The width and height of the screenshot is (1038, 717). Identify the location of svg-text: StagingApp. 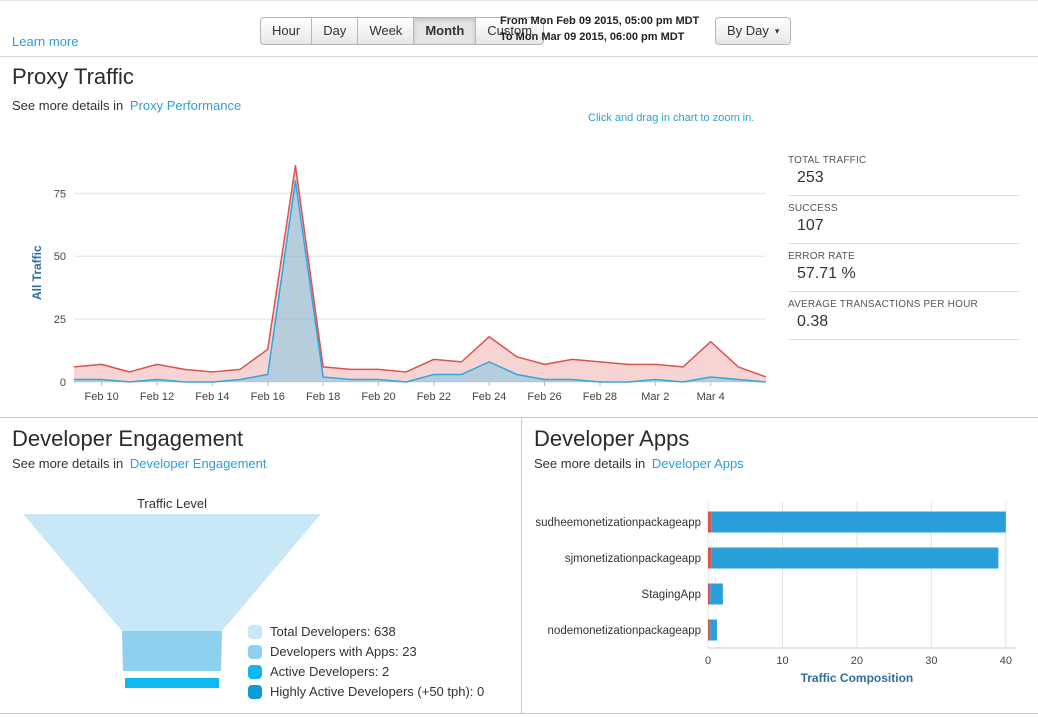
(671, 595).